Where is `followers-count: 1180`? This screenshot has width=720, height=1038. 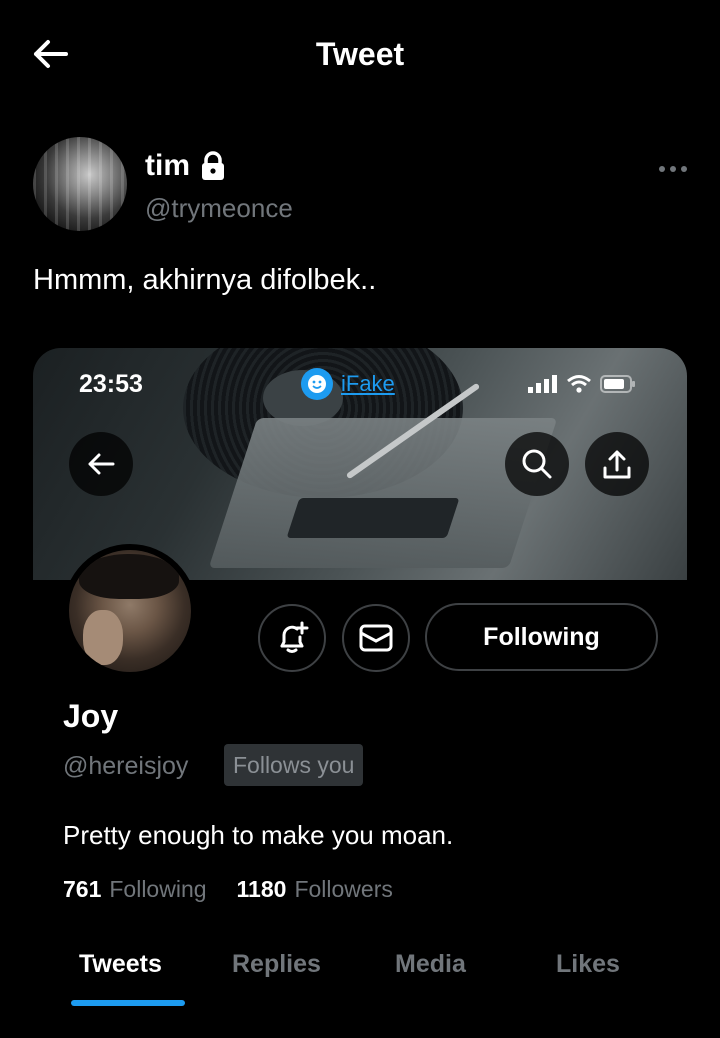
followers-count: 1180 is located at coordinates (262, 889).